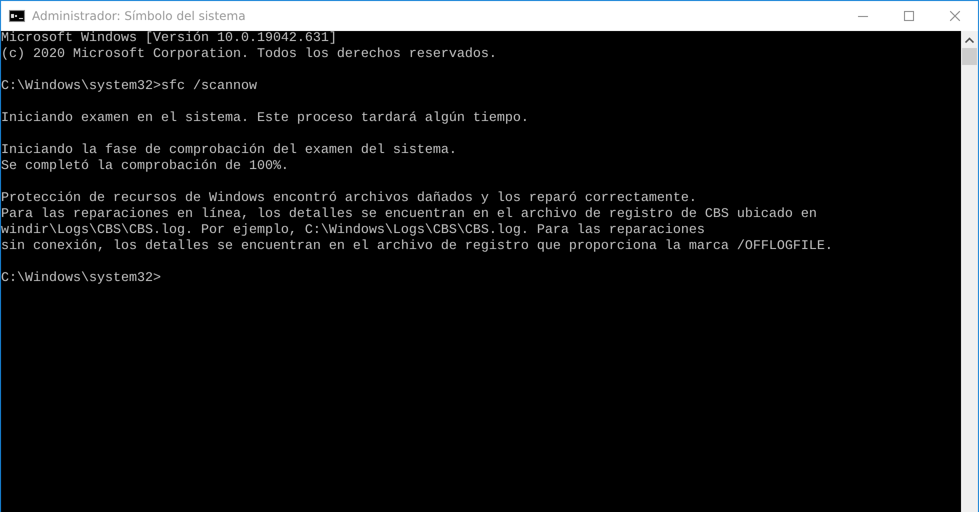  I want to click on console-line: windir\Logs\CBS\CBS.log. Por ejemplo, C:\Windows\Logs\CBS\CBS.log. Para las reparaciones, so click(353, 231).